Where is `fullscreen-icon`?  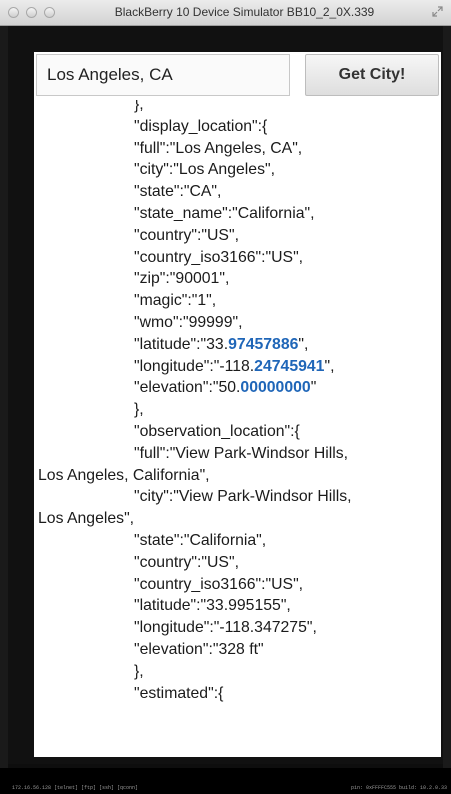
fullscreen-icon is located at coordinates (437, 11).